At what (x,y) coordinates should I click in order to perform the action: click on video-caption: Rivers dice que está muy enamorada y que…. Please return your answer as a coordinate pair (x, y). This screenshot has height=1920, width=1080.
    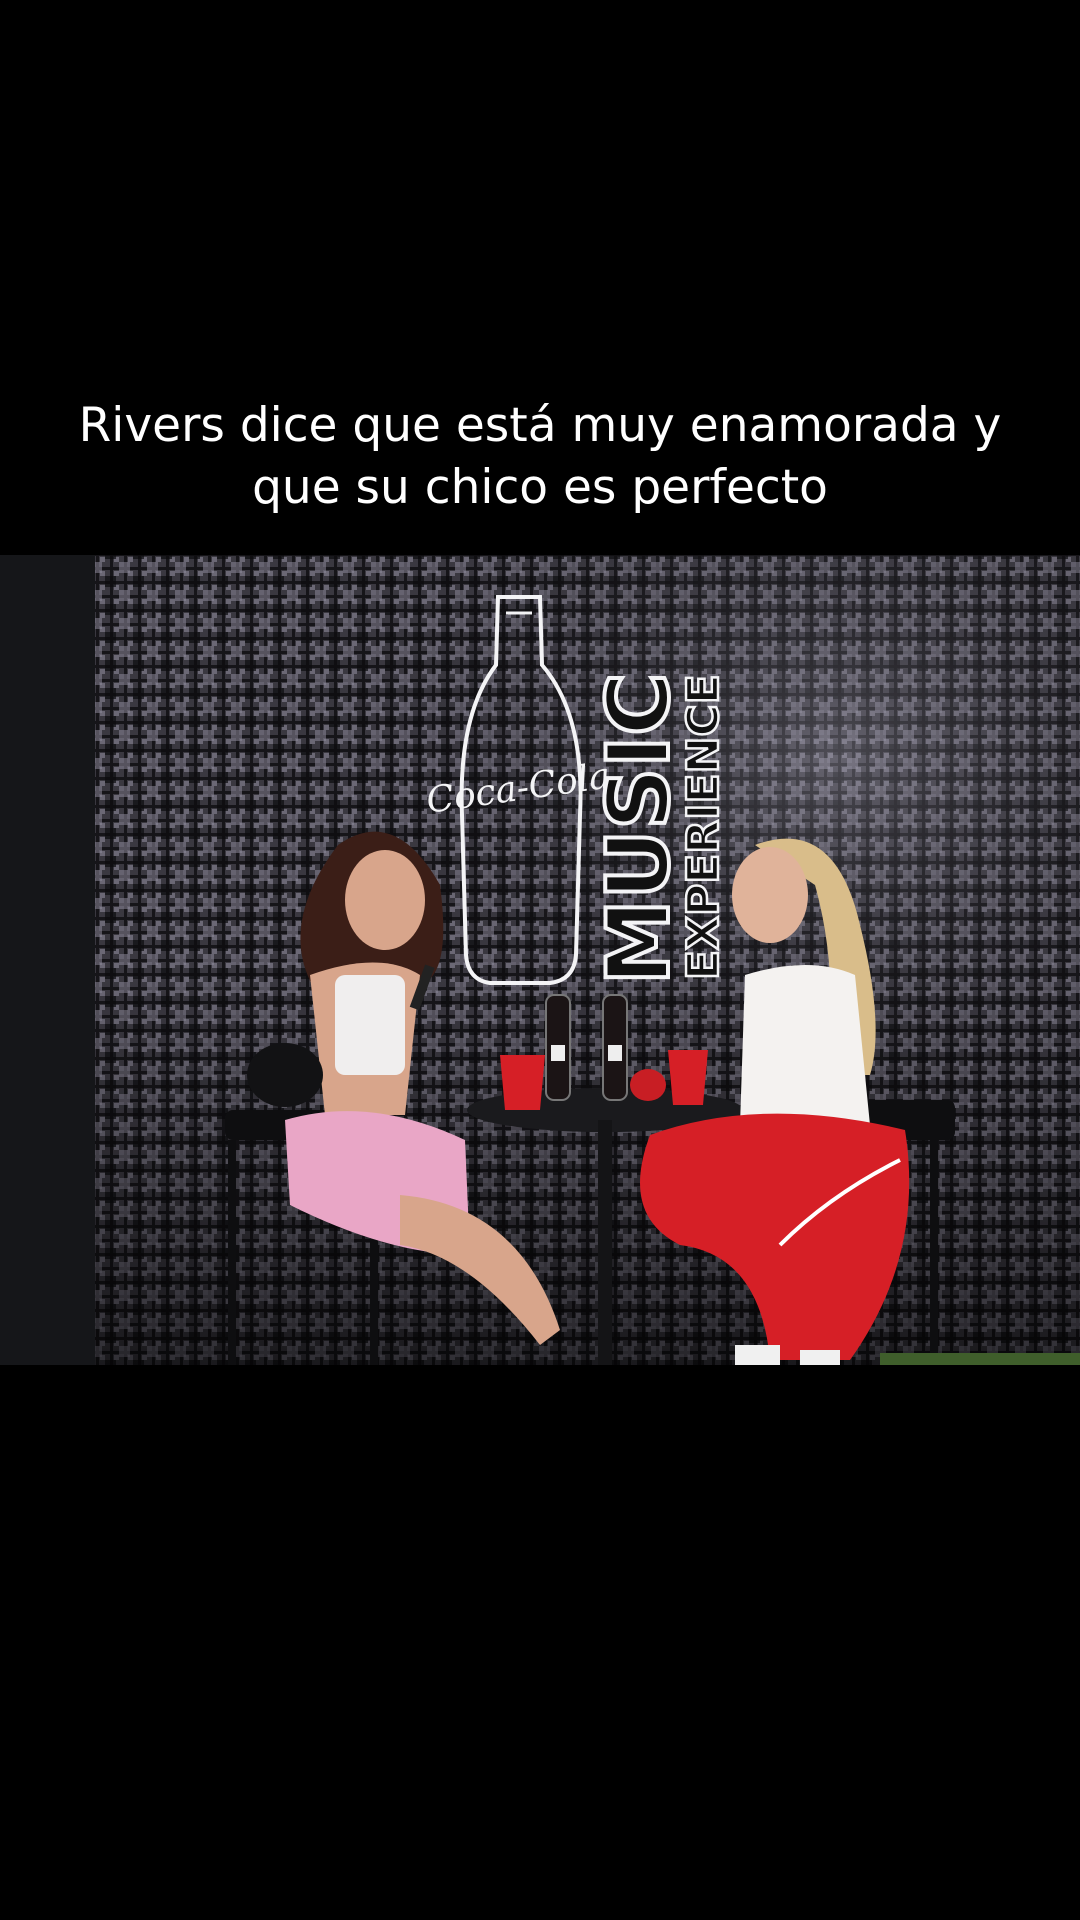
    Looking at the image, I should click on (540, 457).